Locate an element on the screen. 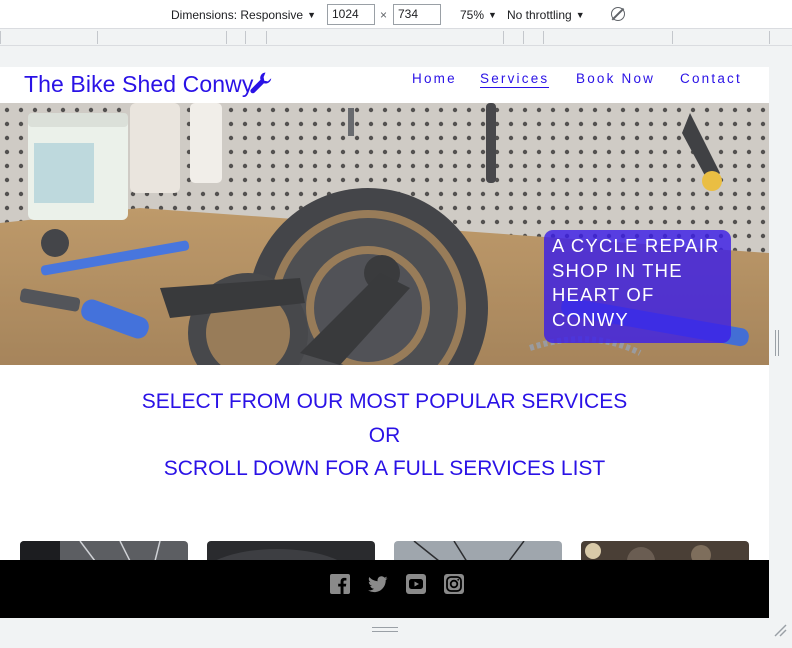  dimensions-dropdown: Dimensions: Responsive ▼ is located at coordinates (243, 15).